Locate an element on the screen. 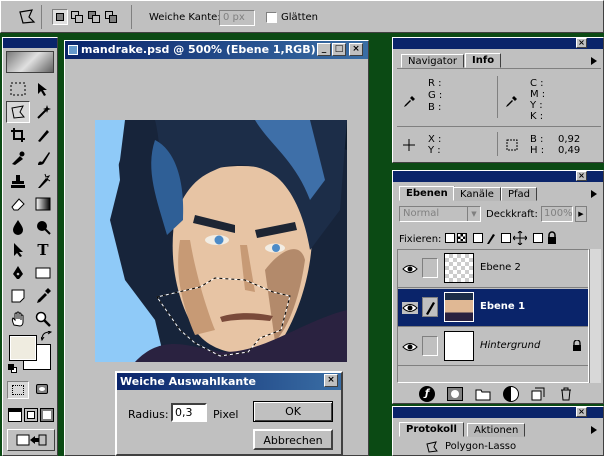  toolbox-titlebar is located at coordinates (30, 43).